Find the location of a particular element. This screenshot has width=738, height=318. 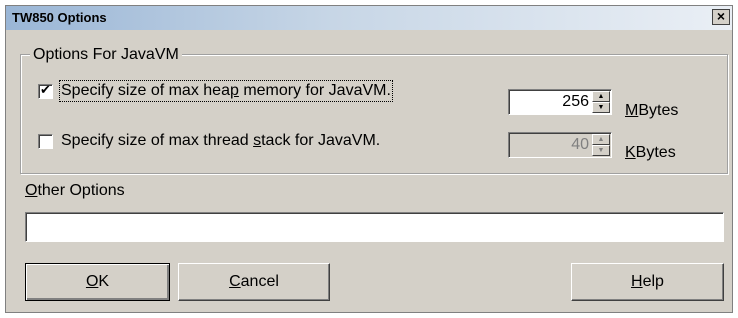

thread-spin-down-button: ▼ is located at coordinates (601, 150).